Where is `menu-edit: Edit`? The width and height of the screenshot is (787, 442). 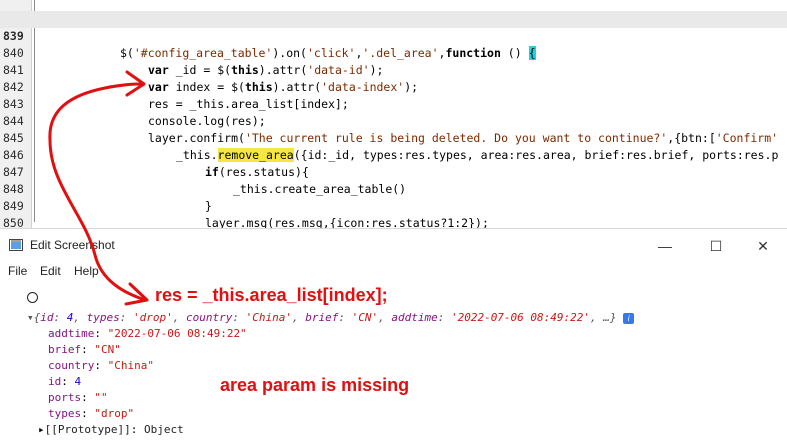 menu-edit: Edit is located at coordinates (50, 271).